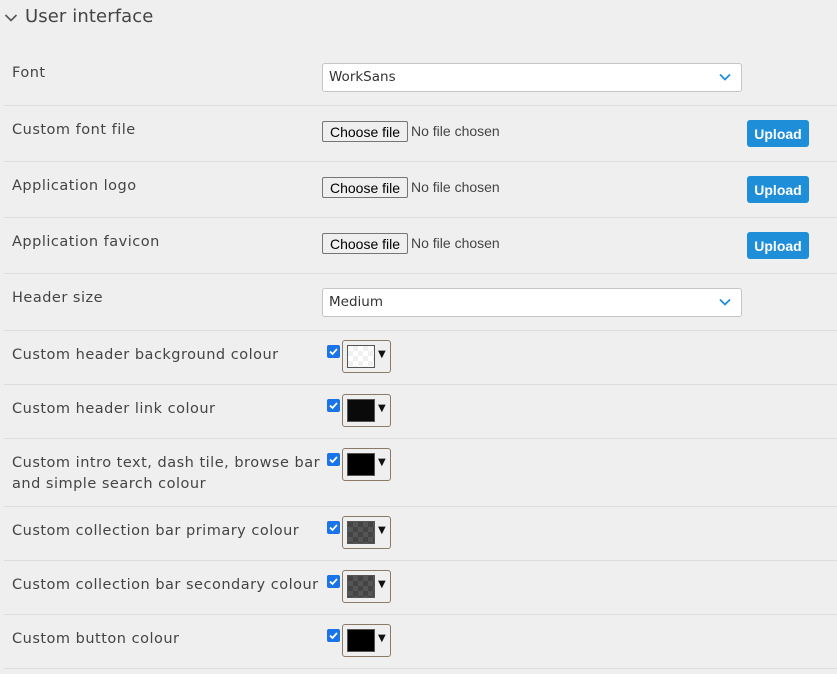  Describe the element at coordinates (778, 133) in the screenshot. I see `custom-font-file-upload-button: Upload` at that location.